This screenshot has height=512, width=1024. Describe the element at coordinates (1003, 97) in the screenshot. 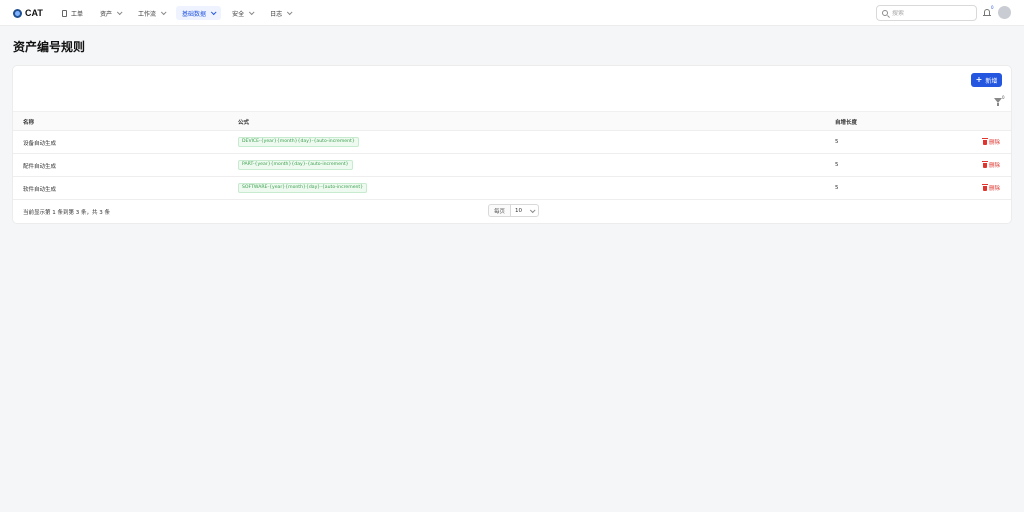

I see `filter-count: 0` at that location.